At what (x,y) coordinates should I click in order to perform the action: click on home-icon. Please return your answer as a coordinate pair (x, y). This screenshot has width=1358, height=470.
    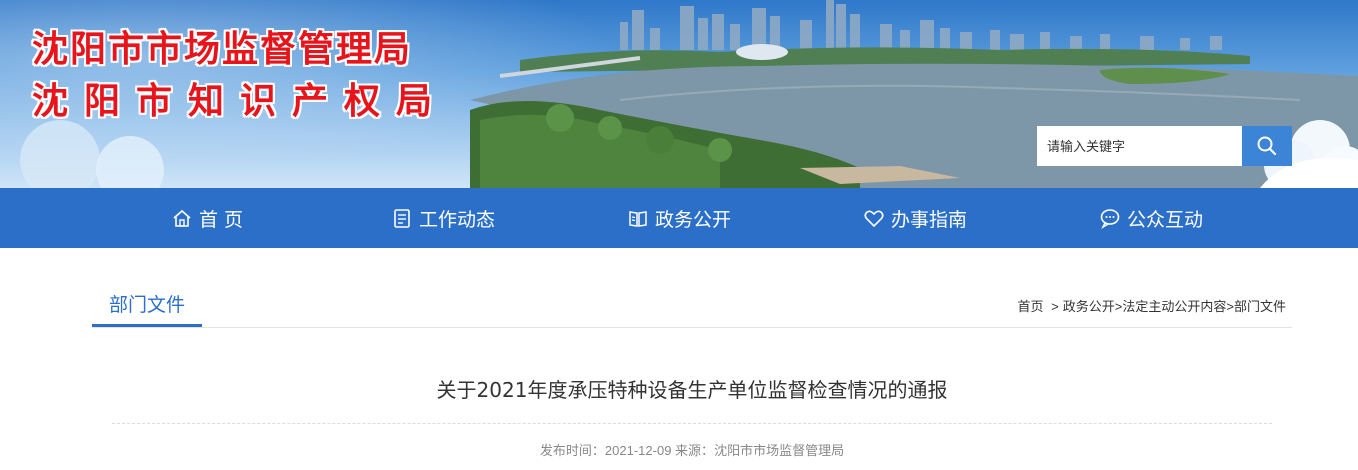
    Looking at the image, I should click on (182, 218).